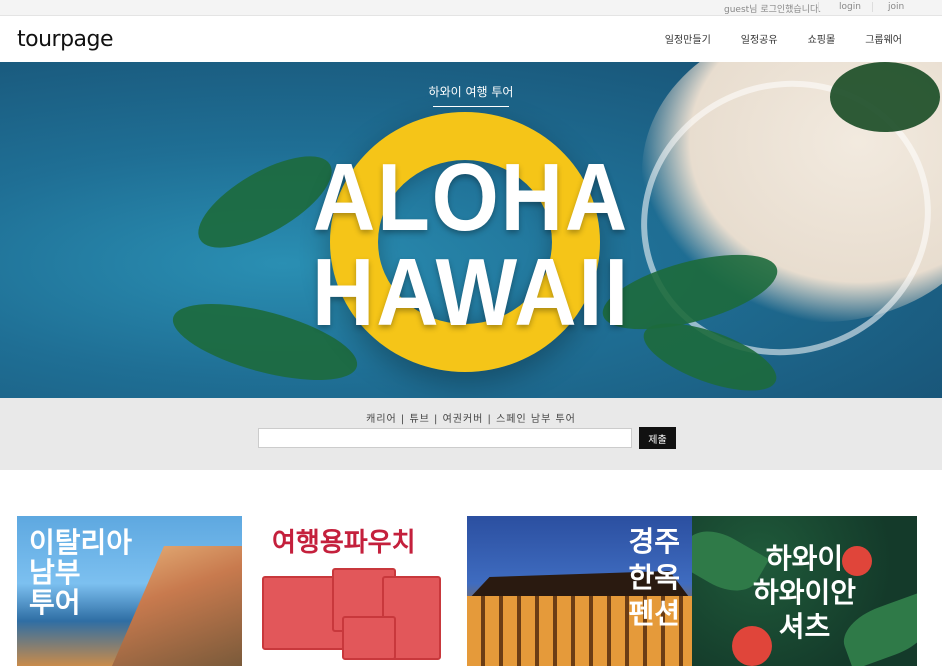  What do you see at coordinates (883, 38) in the screenshot?
I see `nav-item-groupware: 그룹웨어` at bounding box center [883, 38].